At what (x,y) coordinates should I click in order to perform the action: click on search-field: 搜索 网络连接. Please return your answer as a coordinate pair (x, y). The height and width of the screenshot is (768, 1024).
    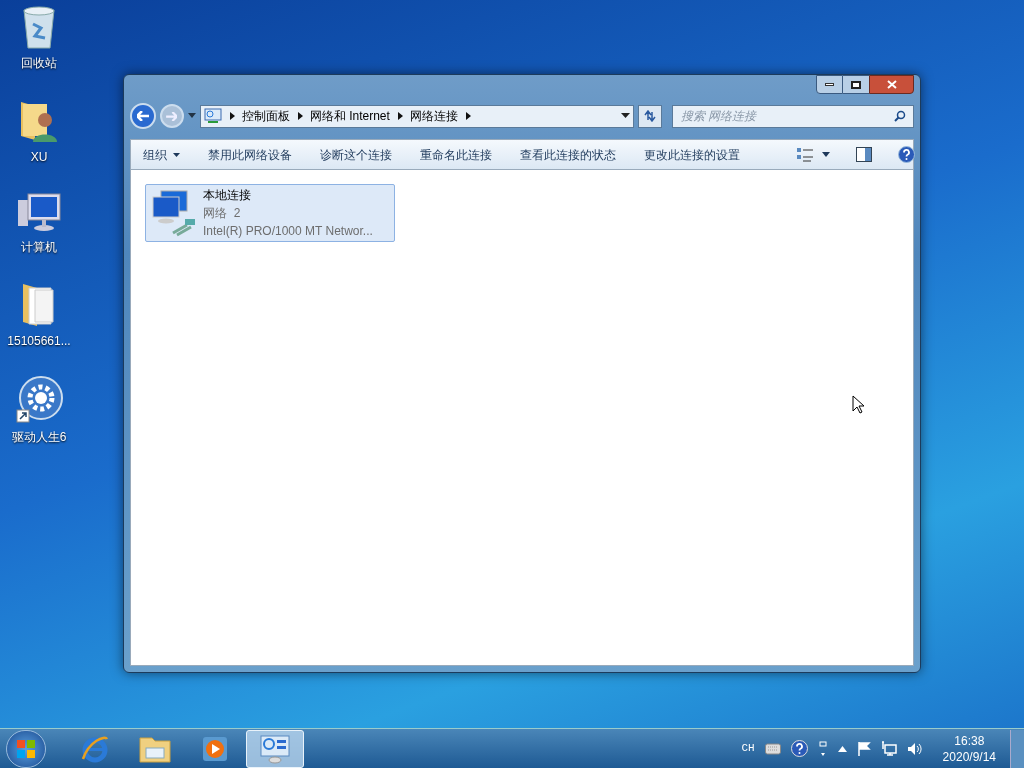
    Looking at the image, I should click on (792, 116).